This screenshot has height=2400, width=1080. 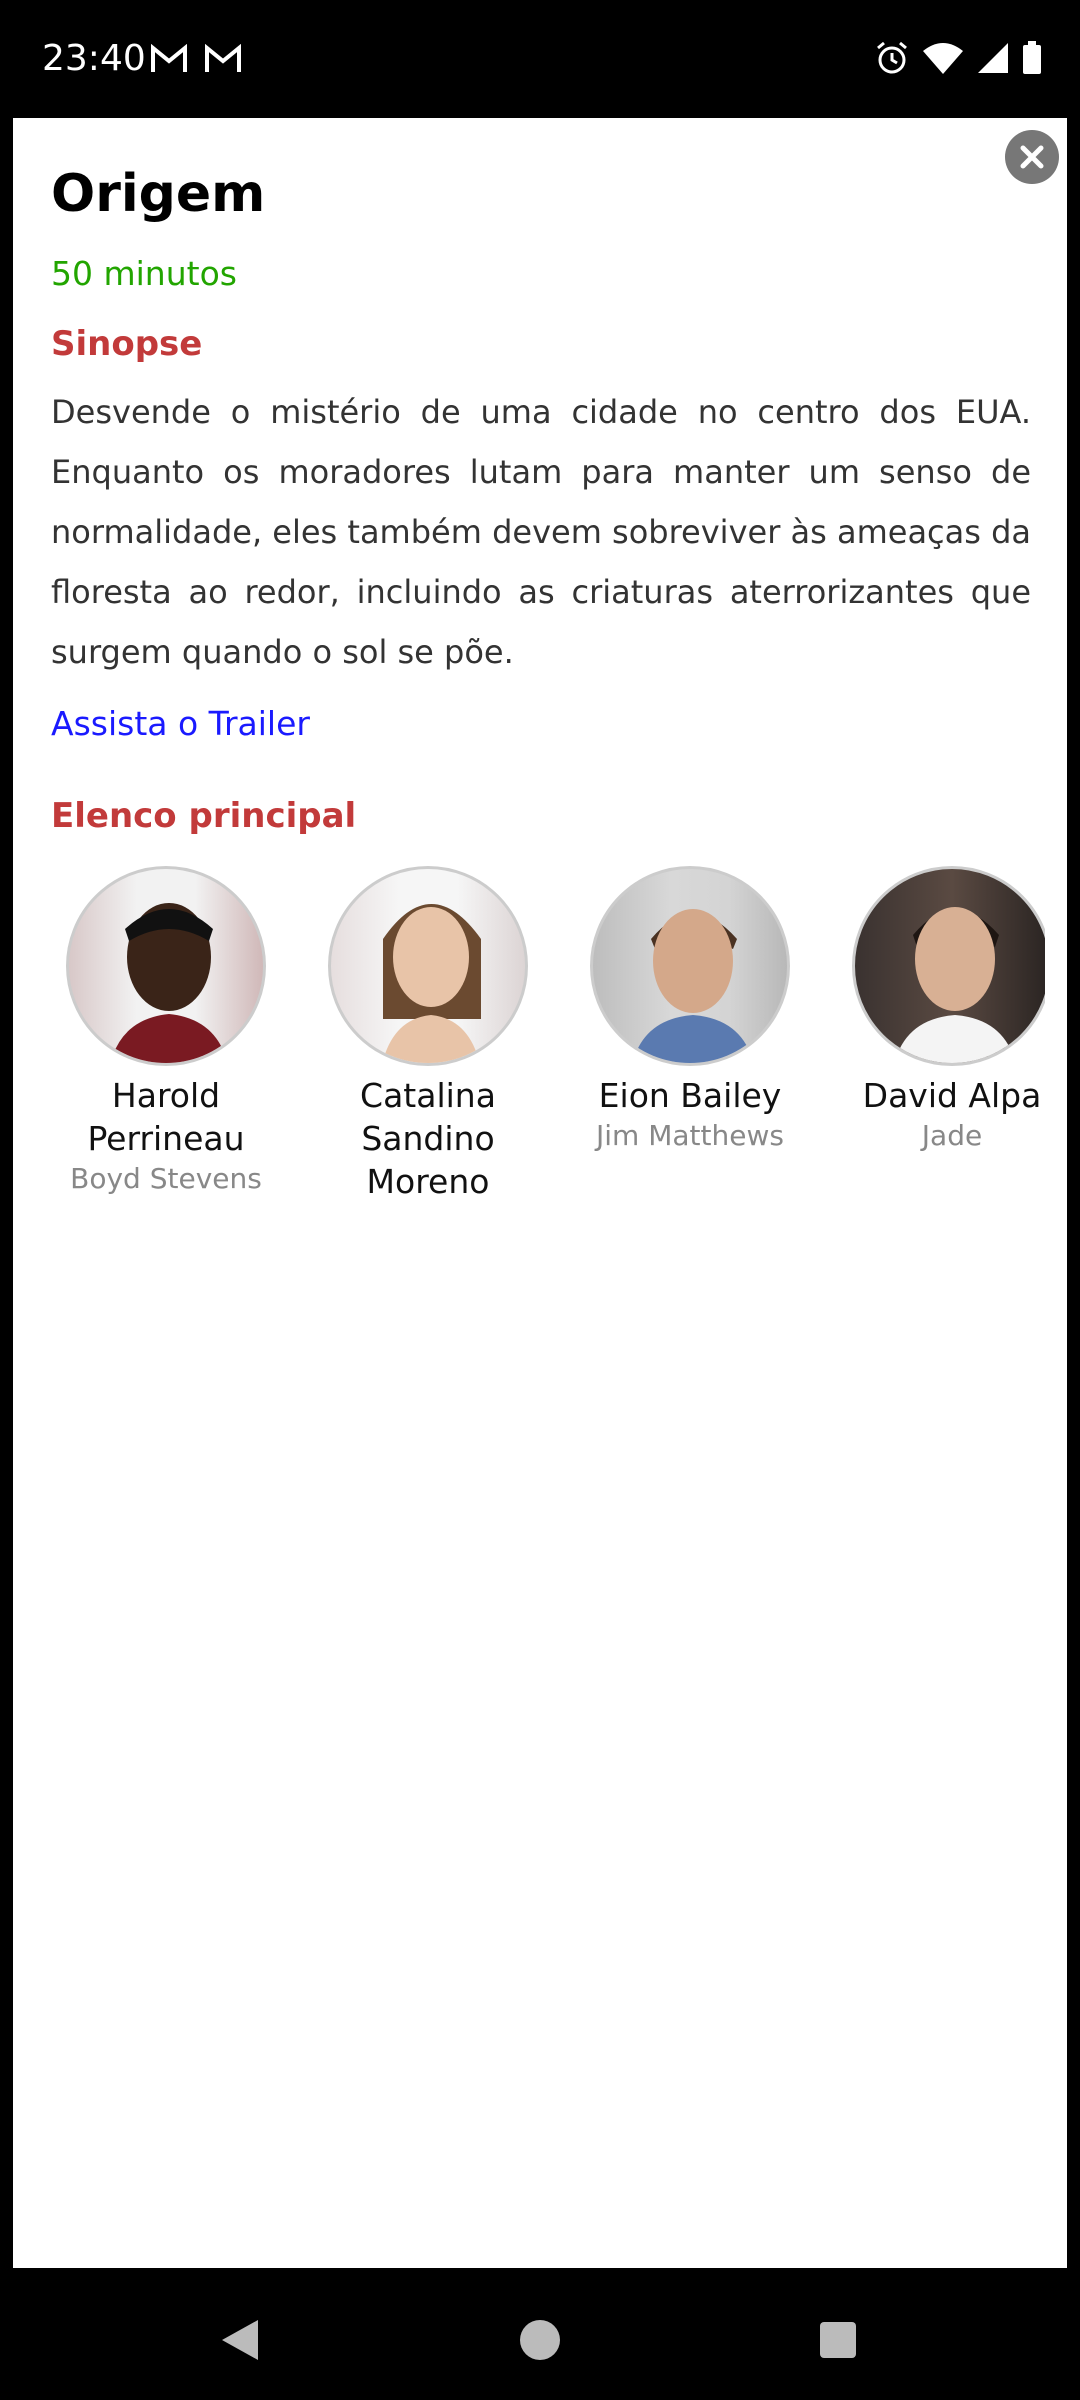 I want to click on navigation-bar, so click(x=540, y=2340).